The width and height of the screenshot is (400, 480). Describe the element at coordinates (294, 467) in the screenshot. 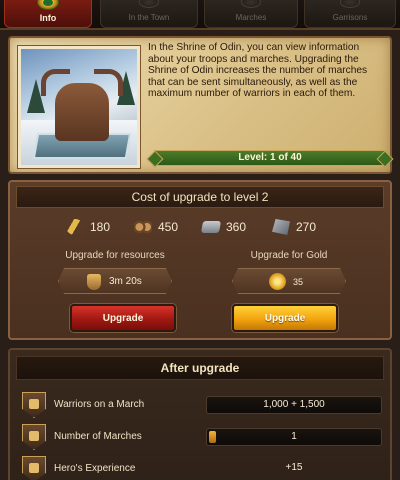

I see `stat-value: +15` at that location.